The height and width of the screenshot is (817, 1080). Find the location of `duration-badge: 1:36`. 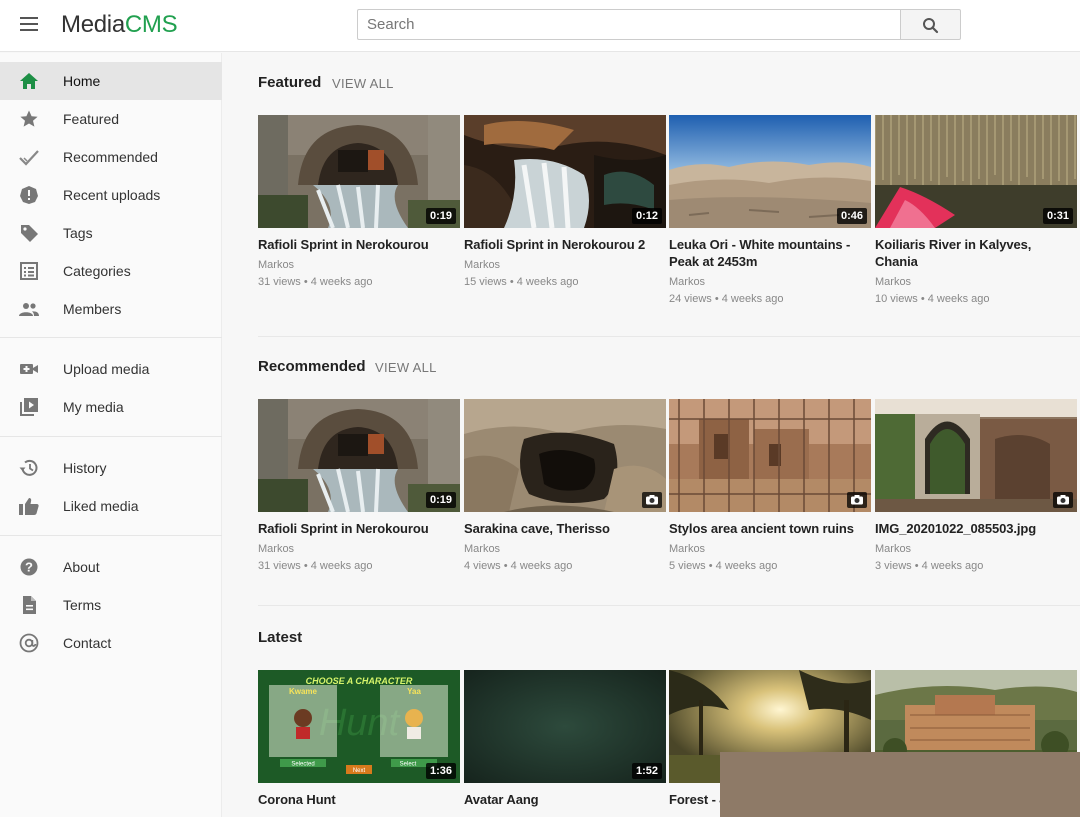

duration-badge: 1:36 is located at coordinates (440, 771).